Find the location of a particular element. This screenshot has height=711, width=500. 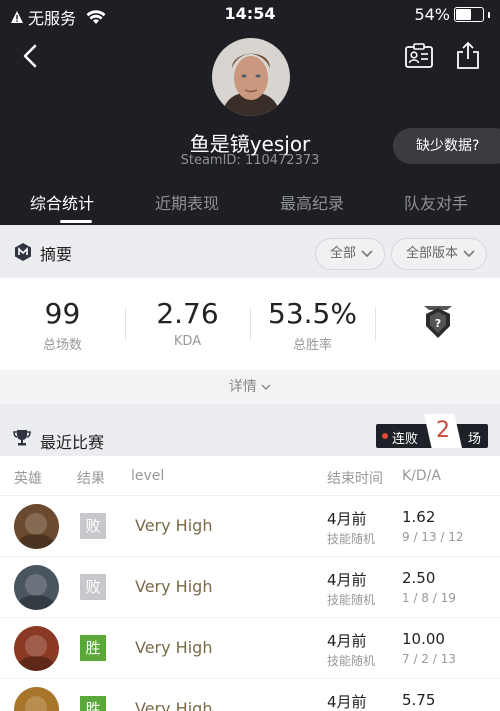

tab-bar: 综合统计 近期表现 最高纪录 队友对手 is located at coordinates (250, 203).